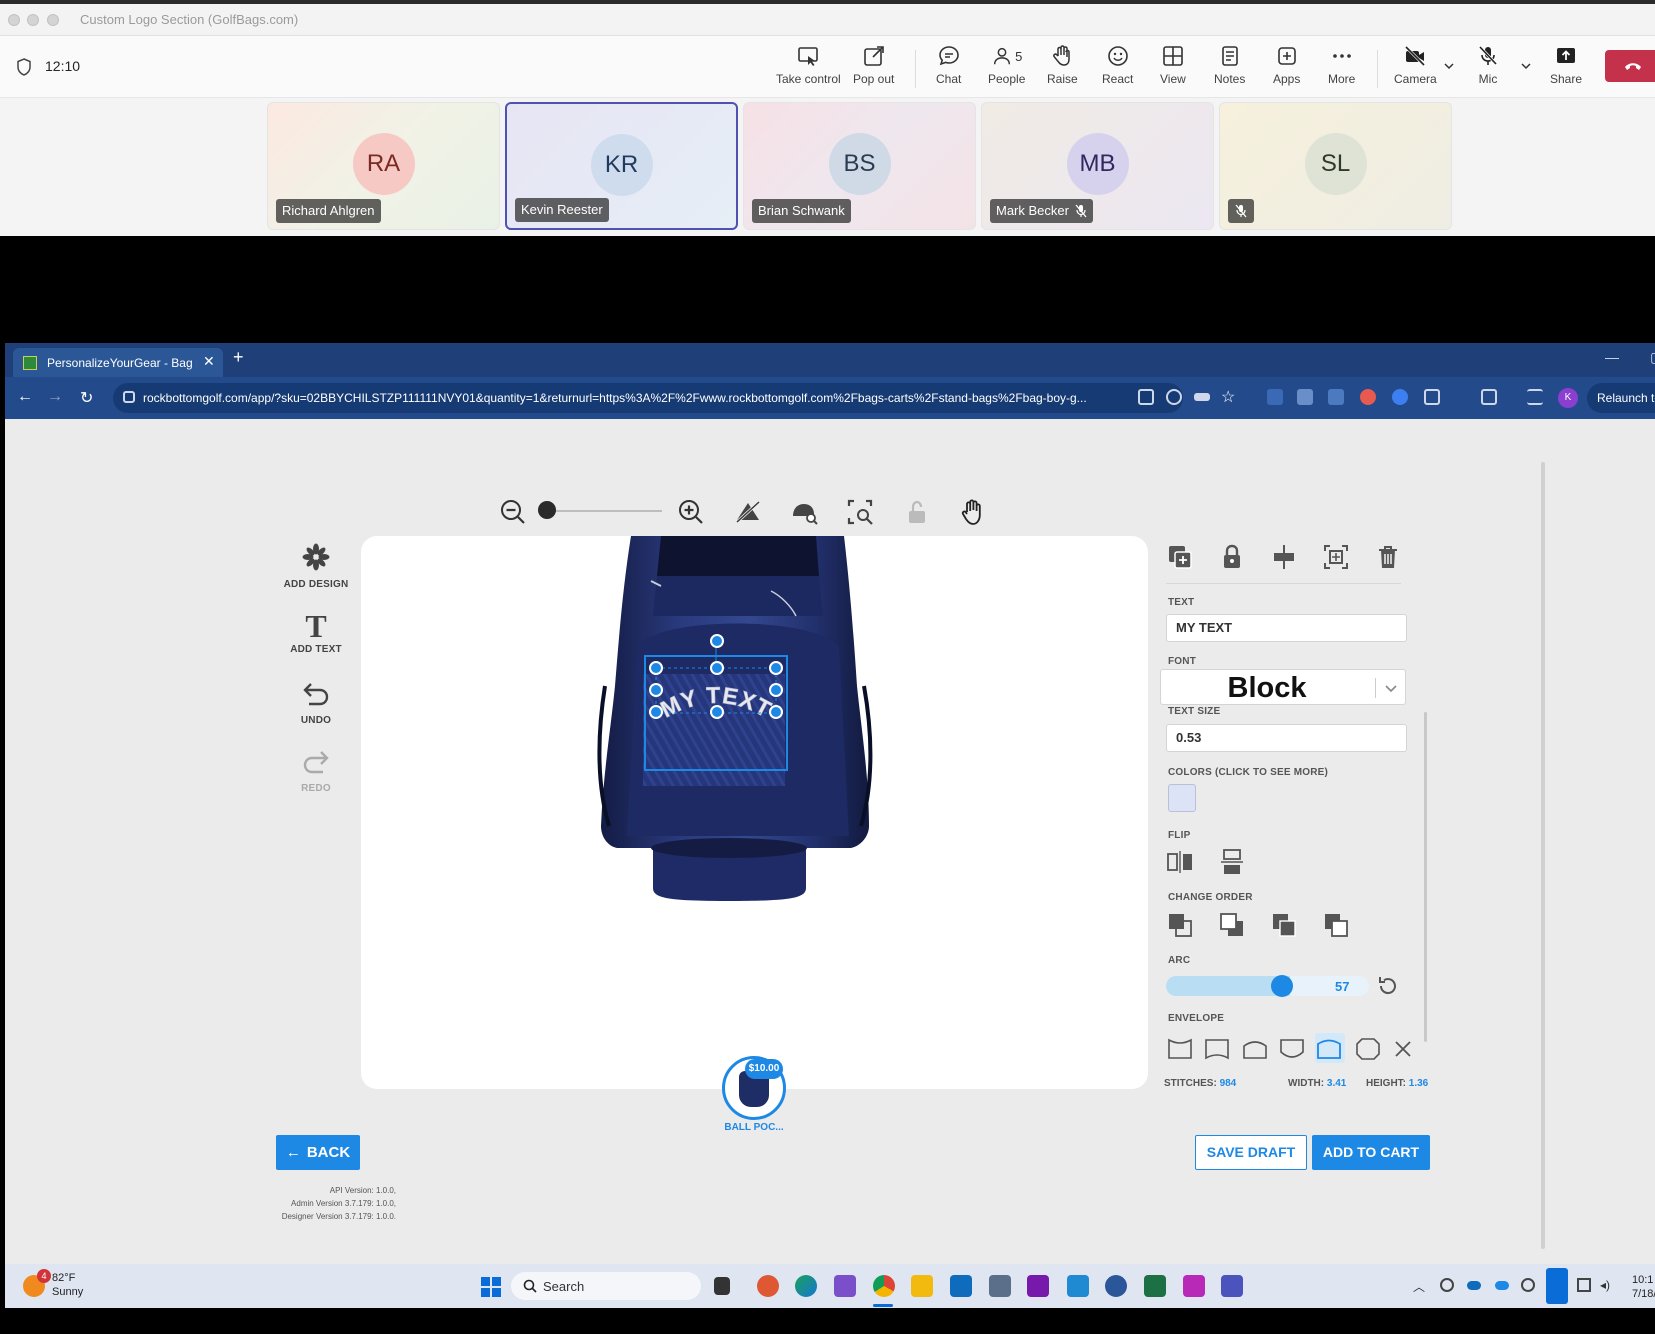 Image resolution: width=1655 pixels, height=1334 pixels. Describe the element at coordinates (1155, 1286) in the screenshot. I see `excel-icon` at that location.